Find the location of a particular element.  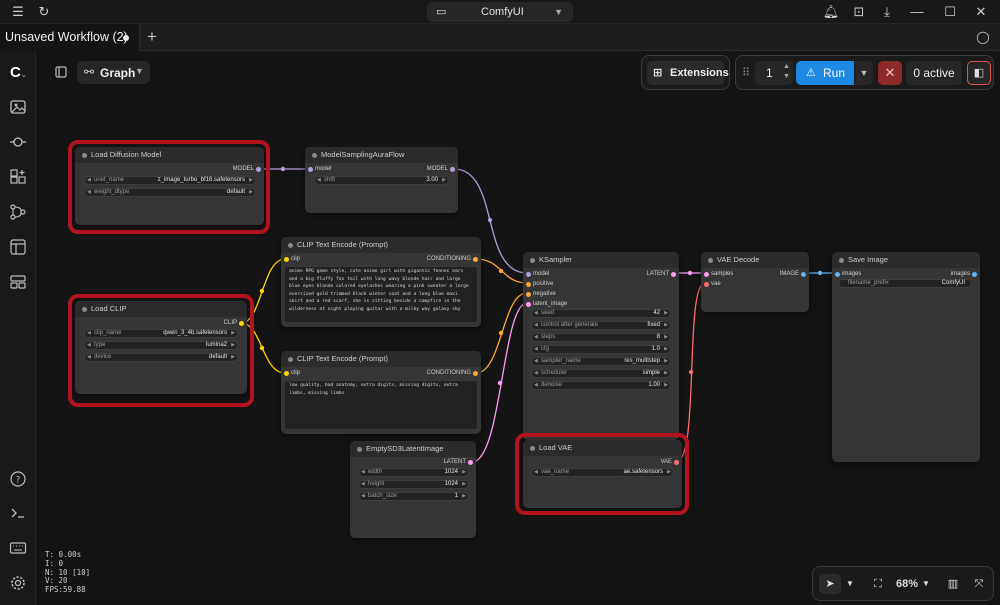

layout-toggle-icon is located at coordinates (61, 72).